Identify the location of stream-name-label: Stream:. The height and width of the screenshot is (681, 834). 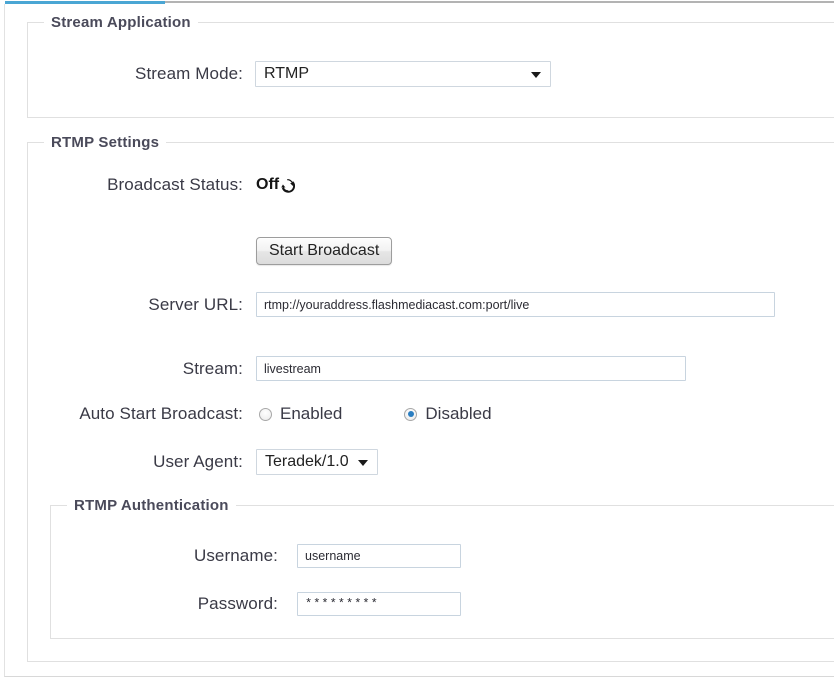
(212, 368).